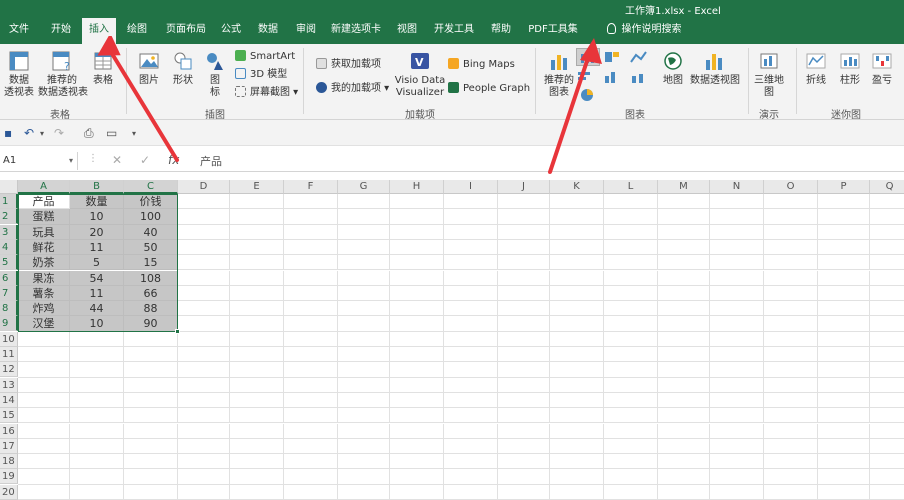  Describe the element at coordinates (364, 462) in the screenshot. I see `cell-G18` at that location.